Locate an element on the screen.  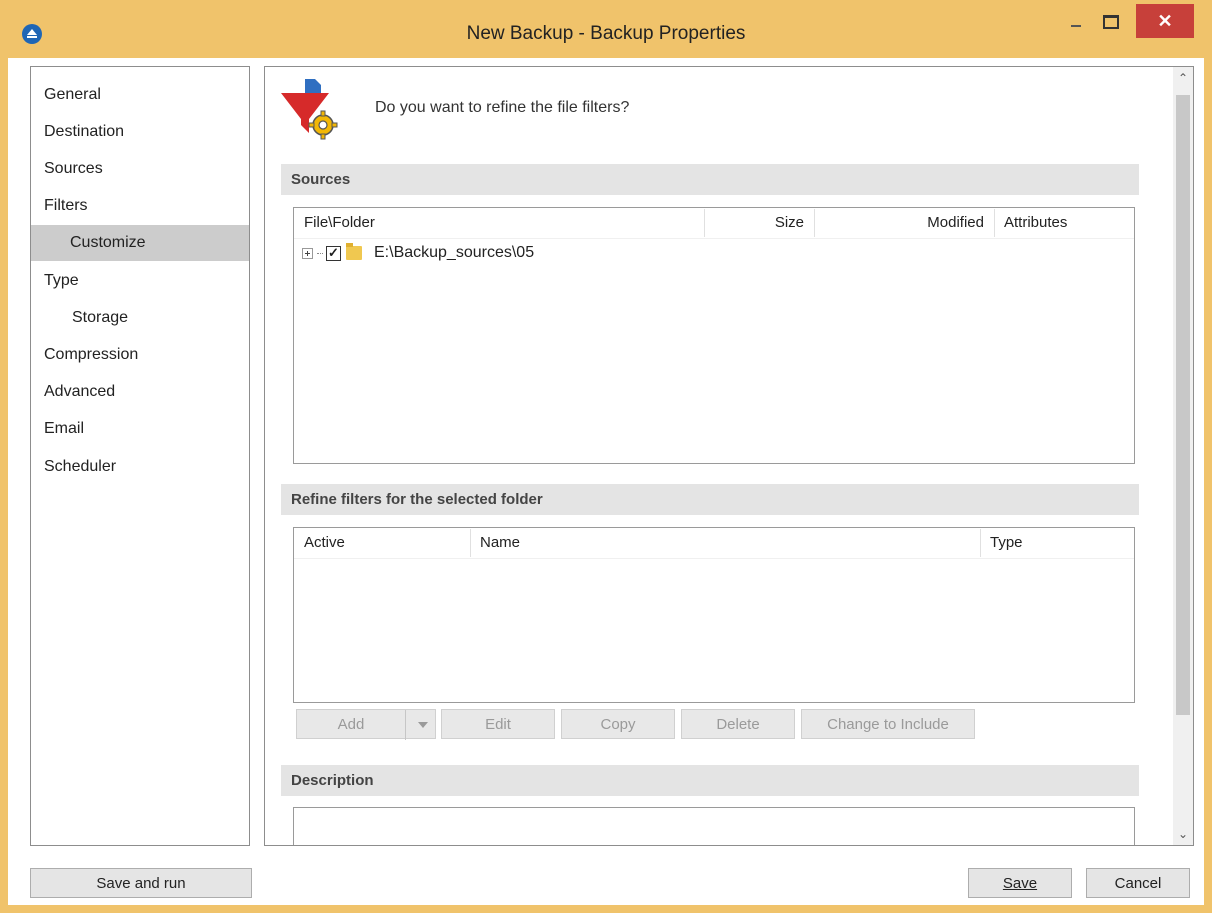
col-size: Size is located at coordinates (759, 223).